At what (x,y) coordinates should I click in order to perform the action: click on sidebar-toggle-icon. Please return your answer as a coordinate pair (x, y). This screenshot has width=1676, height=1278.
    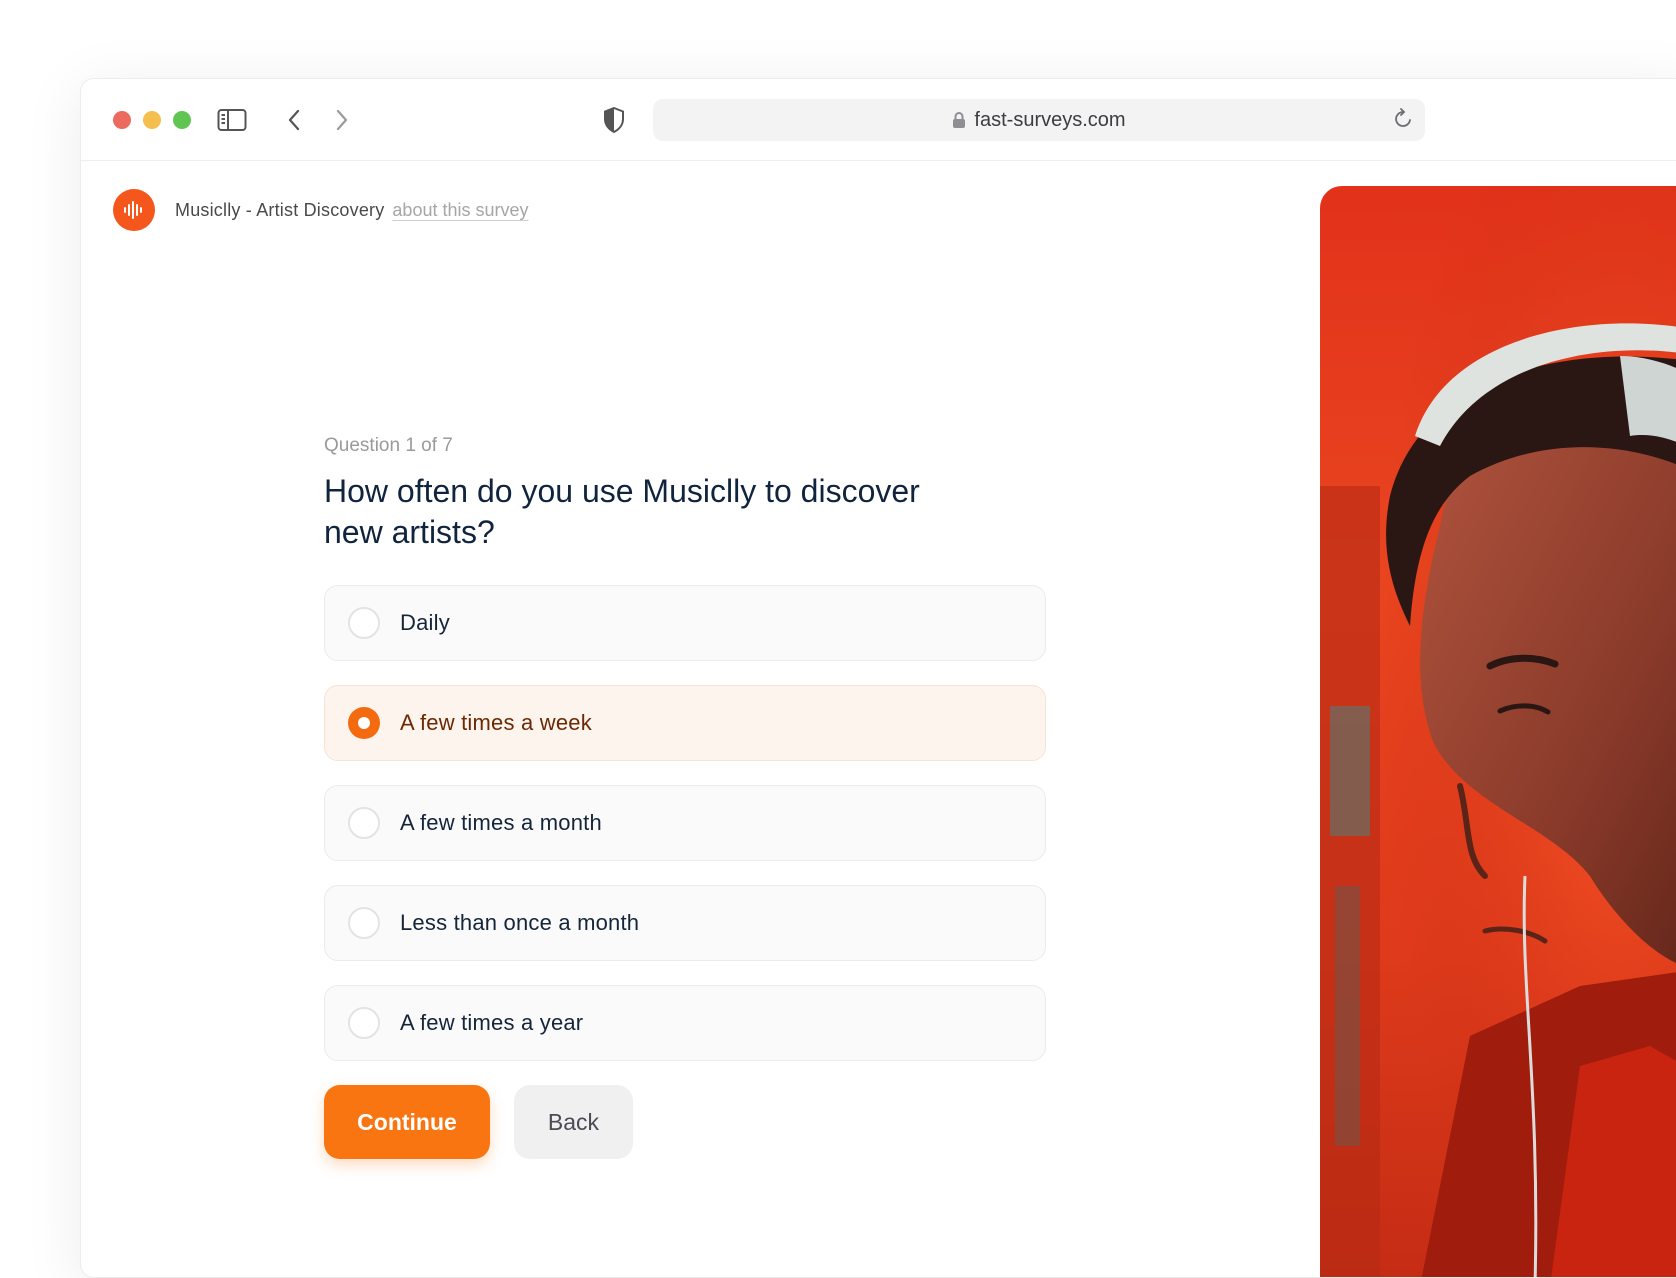
    Looking at the image, I should click on (232, 120).